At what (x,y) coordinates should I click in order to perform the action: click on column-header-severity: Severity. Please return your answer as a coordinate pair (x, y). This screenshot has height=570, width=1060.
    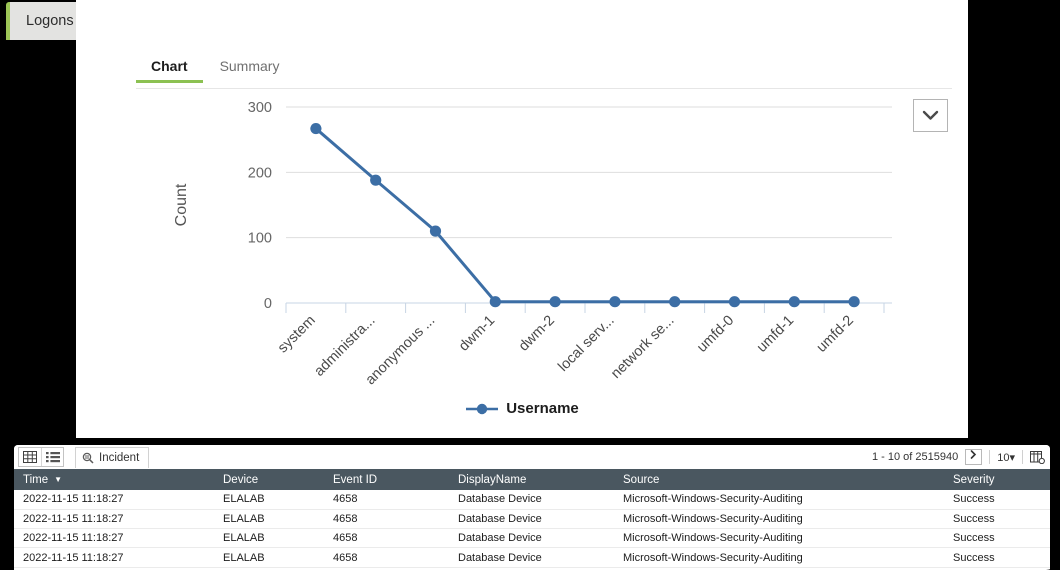
    Looking at the image, I should click on (997, 479).